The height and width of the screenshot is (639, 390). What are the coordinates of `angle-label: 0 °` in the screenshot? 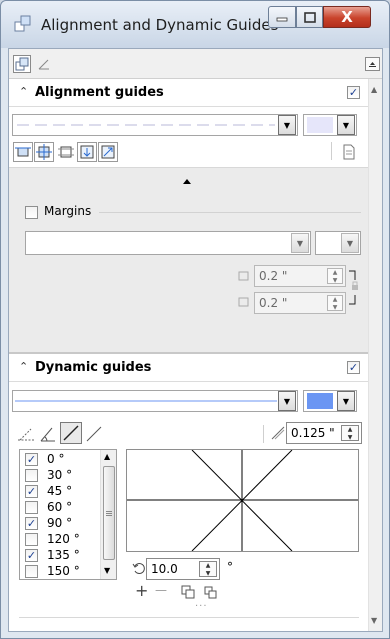 It's located at (56, 459).